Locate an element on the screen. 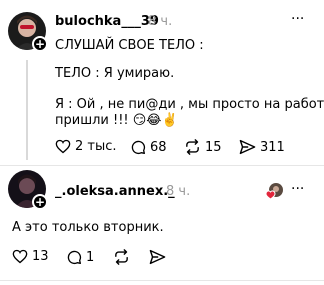 The image size is (324, 285). post-text: А это только вторник. is located at coordinates (88, 227).